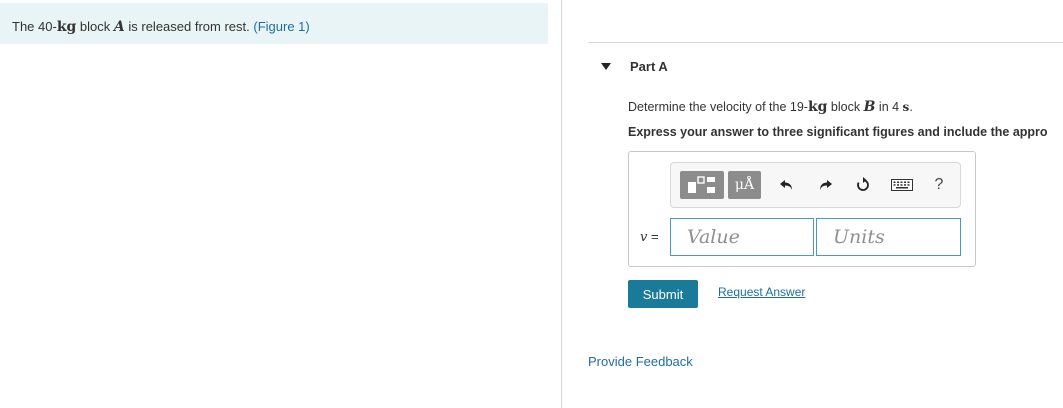 Image resolution: width=1063 pixels, height=408 pixels. I want to click on redo-icon, so click(826, 185).